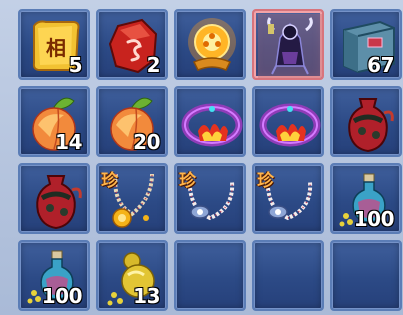 Image resolution: width=403 pixels, height=315 pixels. I want to click on inventory-slot-13: 珍, so click(210, 198).